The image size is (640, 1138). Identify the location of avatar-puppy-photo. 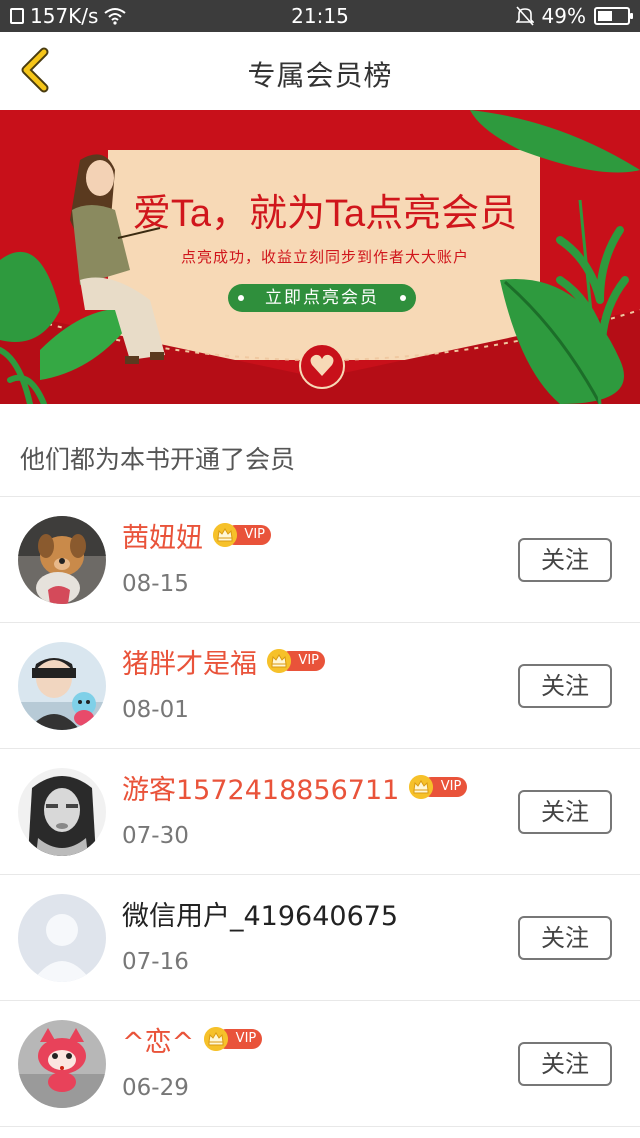
(62, 560).